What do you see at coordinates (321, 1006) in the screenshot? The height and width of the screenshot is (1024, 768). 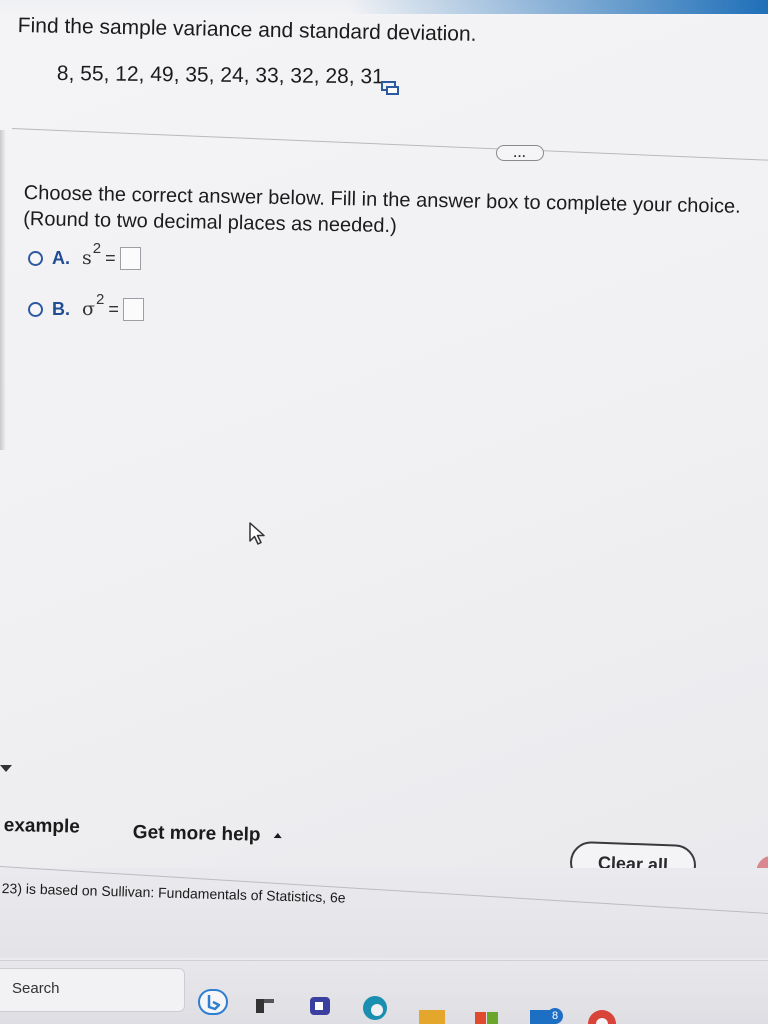 I see `teams-icon` at bounding box center [321, 1006].